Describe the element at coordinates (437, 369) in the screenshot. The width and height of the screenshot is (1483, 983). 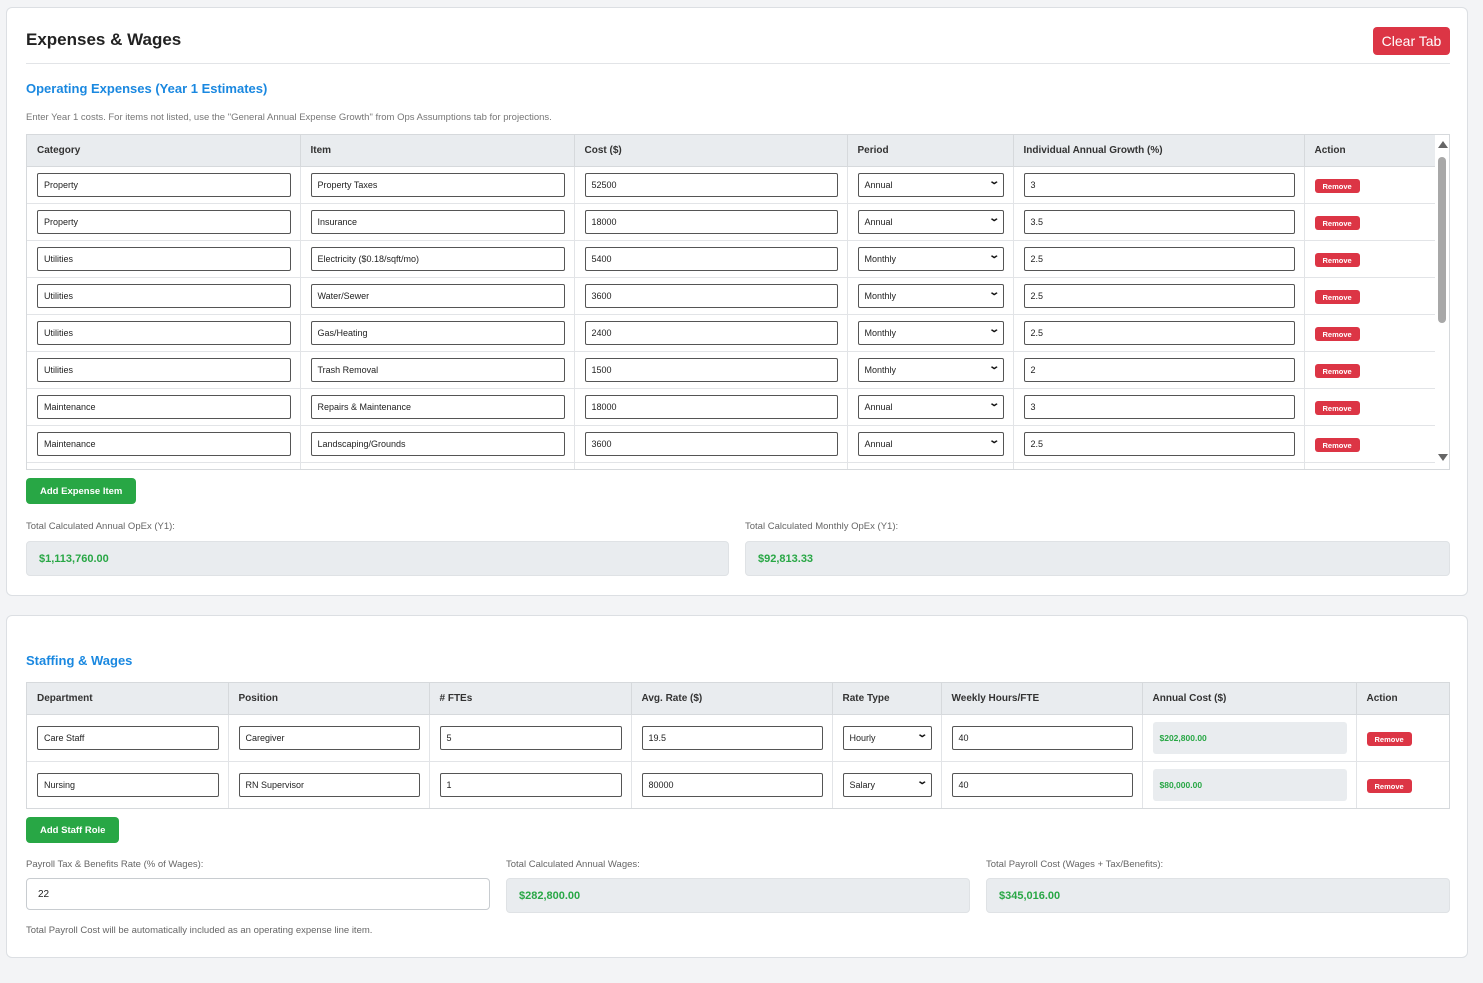
I see `item-input: Trash Removal` at that location.